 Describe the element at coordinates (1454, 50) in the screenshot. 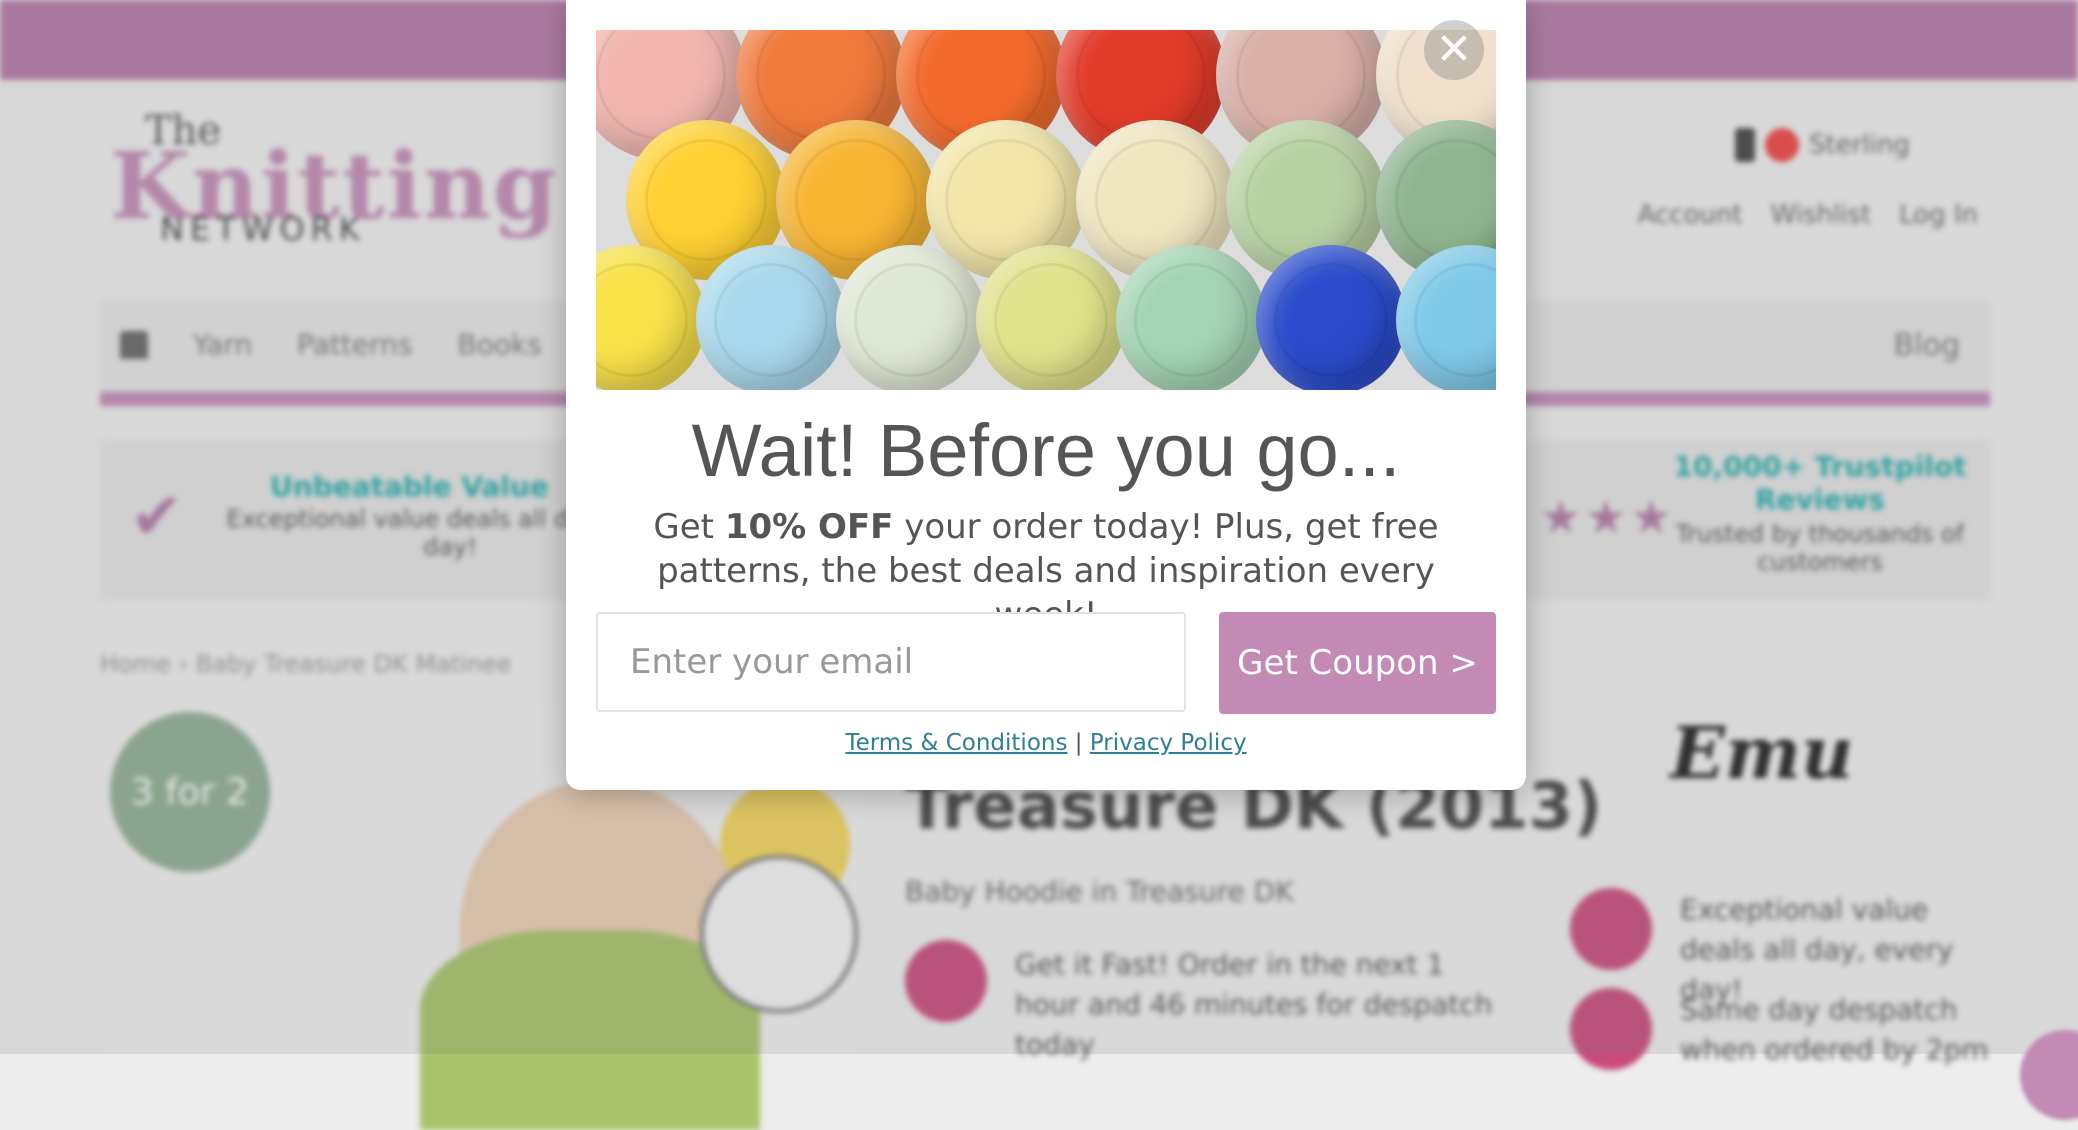

I see `close-icon: ✕` at that location.